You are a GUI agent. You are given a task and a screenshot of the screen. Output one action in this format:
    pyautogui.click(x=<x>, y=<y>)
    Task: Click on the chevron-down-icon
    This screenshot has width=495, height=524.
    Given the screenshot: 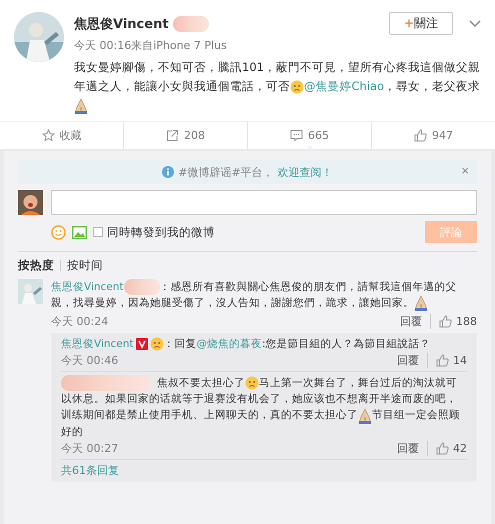 What is the action you would take?
    pyautogui.click(x=475, y=24)
    